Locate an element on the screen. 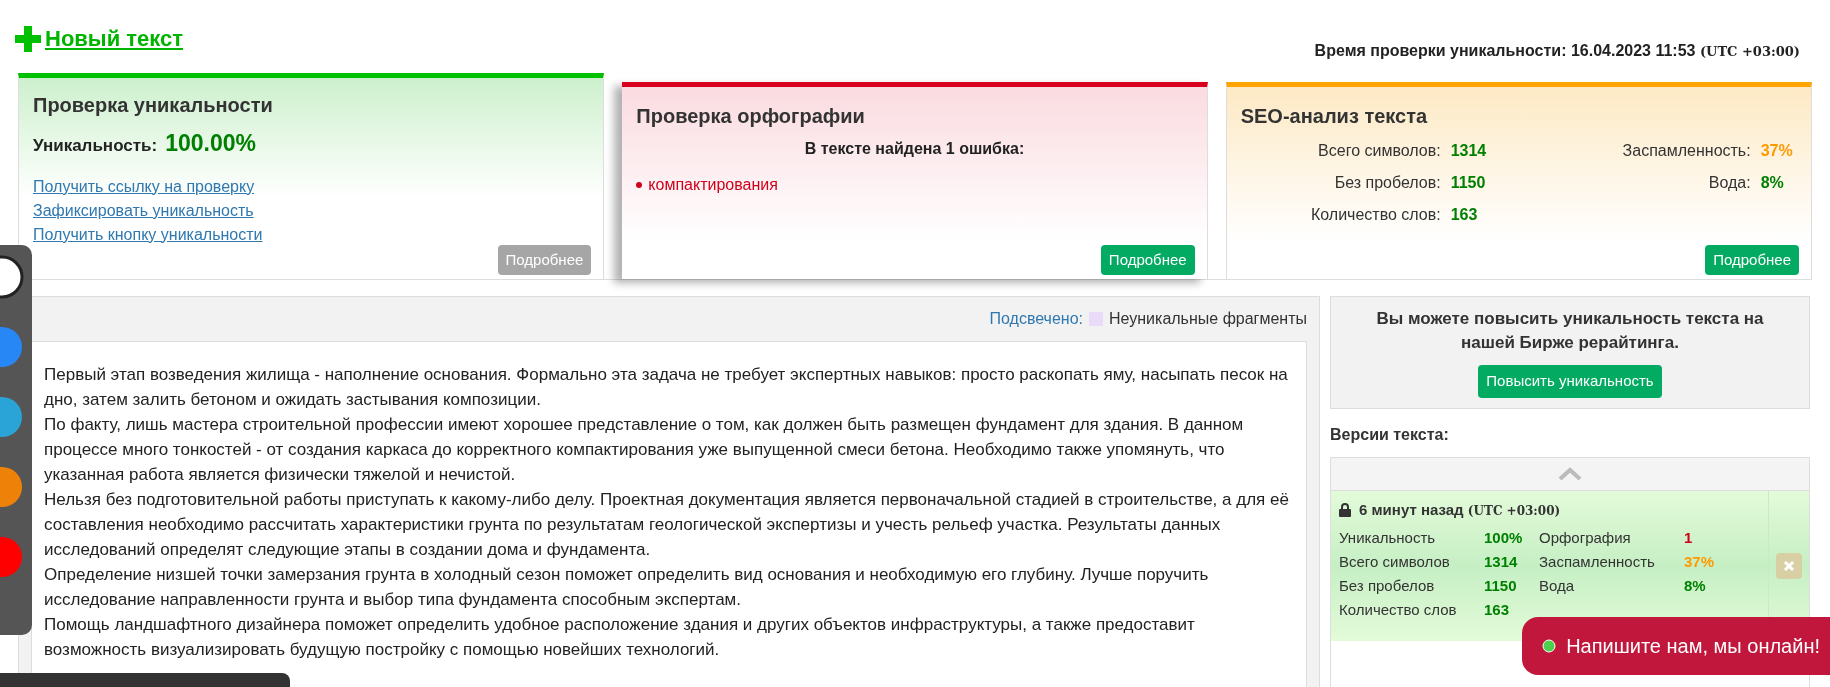 The image size is (1830, 687). text-paragraph: Нельзя без подготовительной работы приступать к какому-либо делу. Проектная документация является первоначальной стадией в строительстве, а для её составления необходимо рассчитать характеристики грунта по результатам геологической экспертизы и учесть рельеф участка. Результаты данных исследований определят следующие этапы в создании дома и фундамента. is located at coordinates (667, 525).